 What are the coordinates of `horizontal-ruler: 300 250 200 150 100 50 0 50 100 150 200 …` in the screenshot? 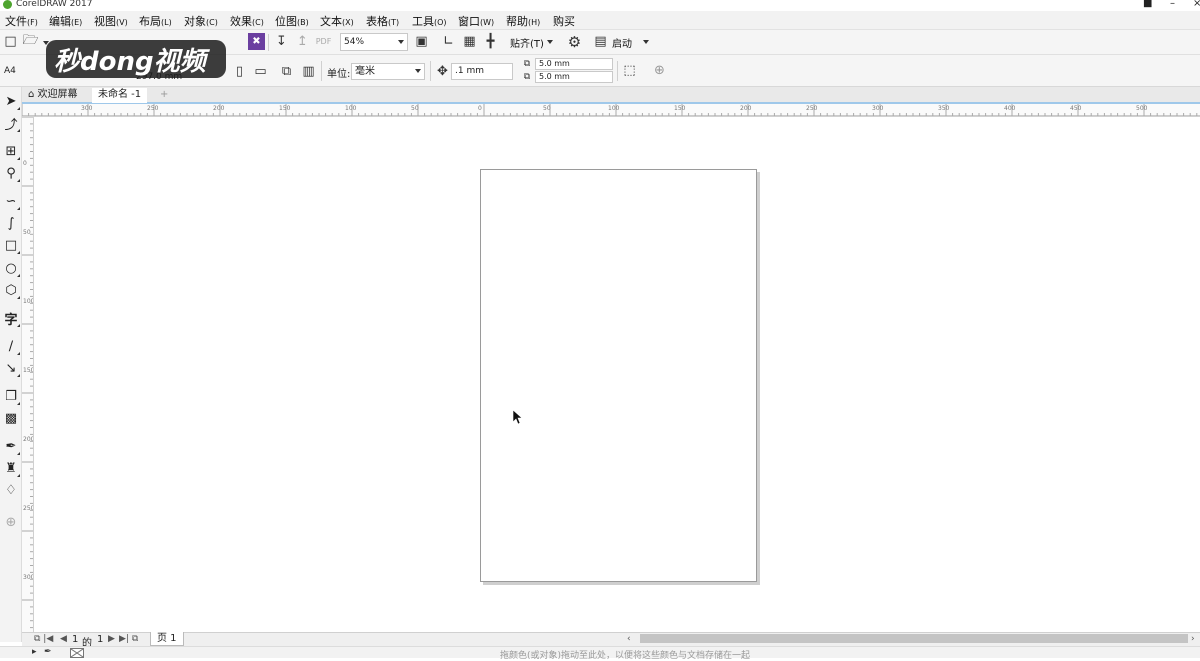 It's located at (611, 110).